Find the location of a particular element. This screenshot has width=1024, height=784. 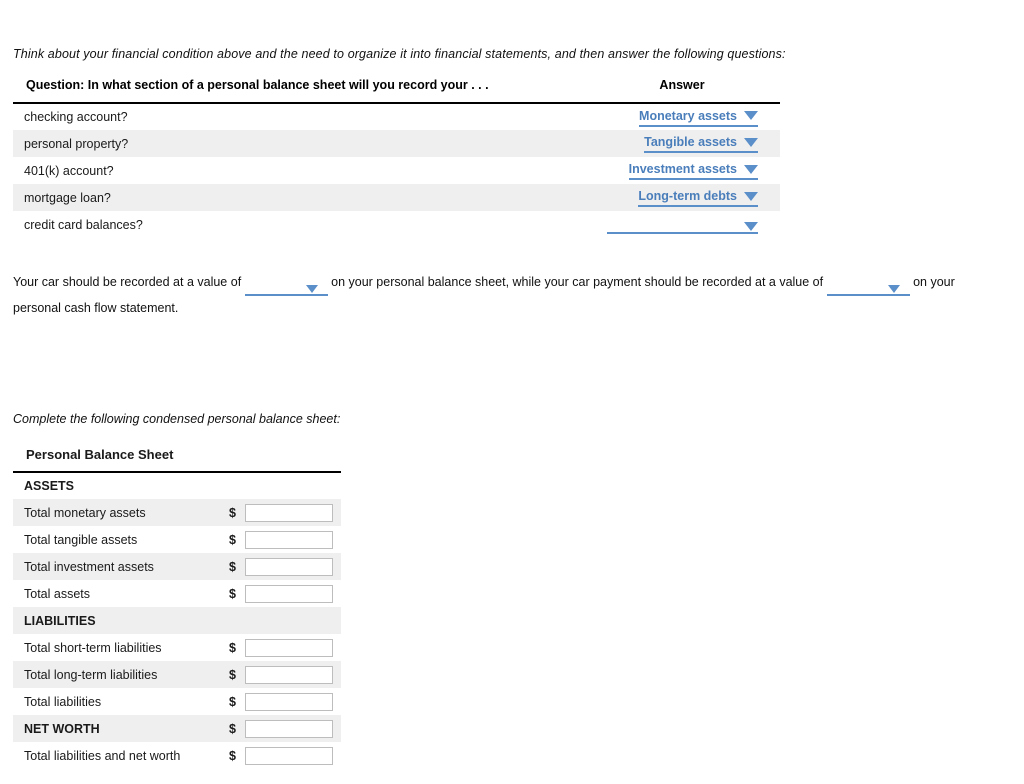

table-row: NET WORTH $ is located at coordinates (177, 728).